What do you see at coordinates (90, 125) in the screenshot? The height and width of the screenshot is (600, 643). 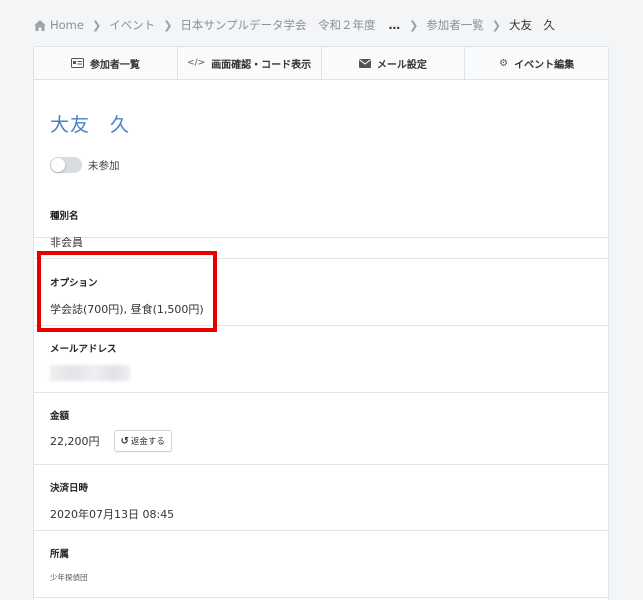 I see `participant-name: 大友 久` at bounding box center [90, 125].